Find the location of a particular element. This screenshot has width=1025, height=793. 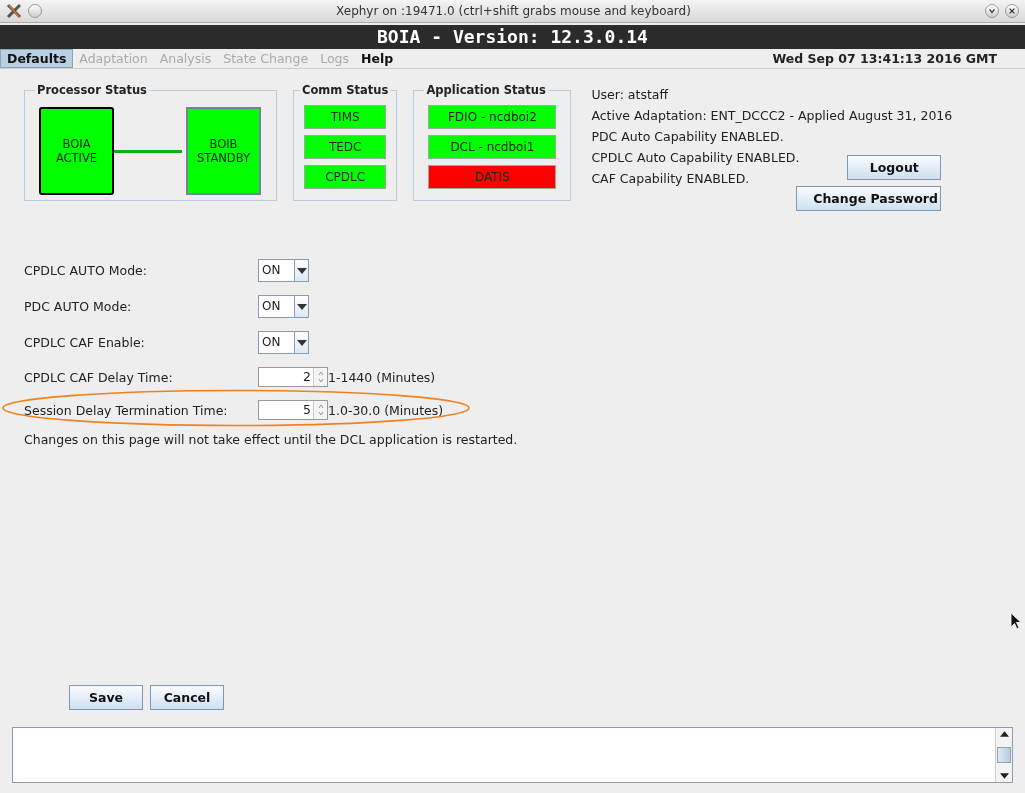

menu-item: Help is located at coordinates (377, 58).